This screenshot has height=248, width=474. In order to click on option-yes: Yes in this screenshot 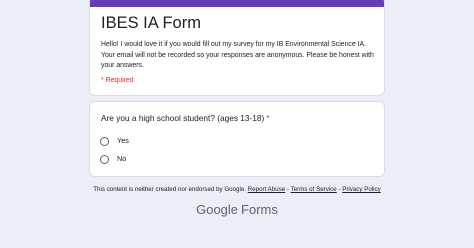, I will do `click(114, 141)`.